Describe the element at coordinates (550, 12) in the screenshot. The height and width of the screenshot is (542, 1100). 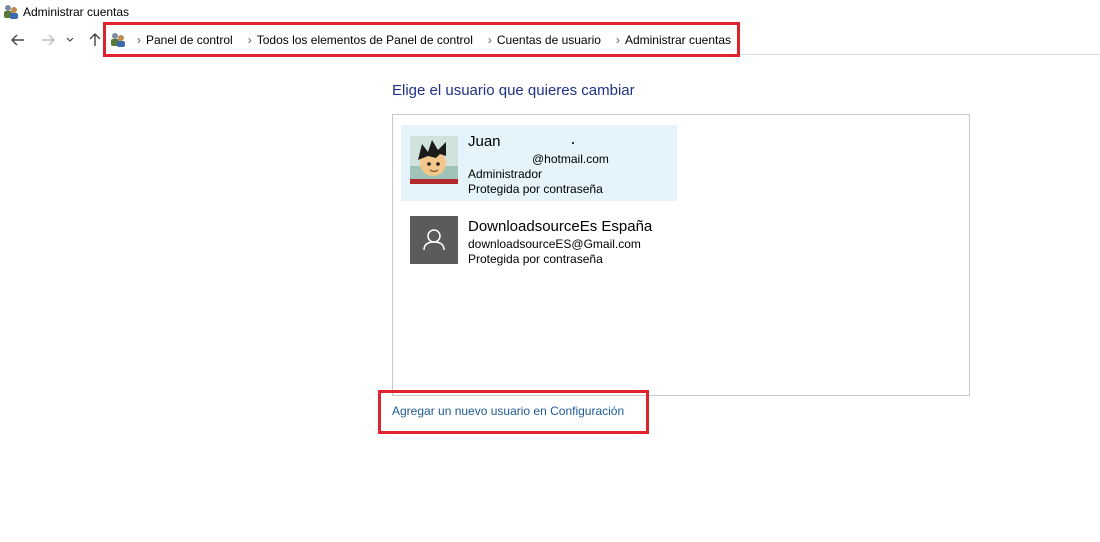
I see `title-bar: Administrar cuentas` at that location.